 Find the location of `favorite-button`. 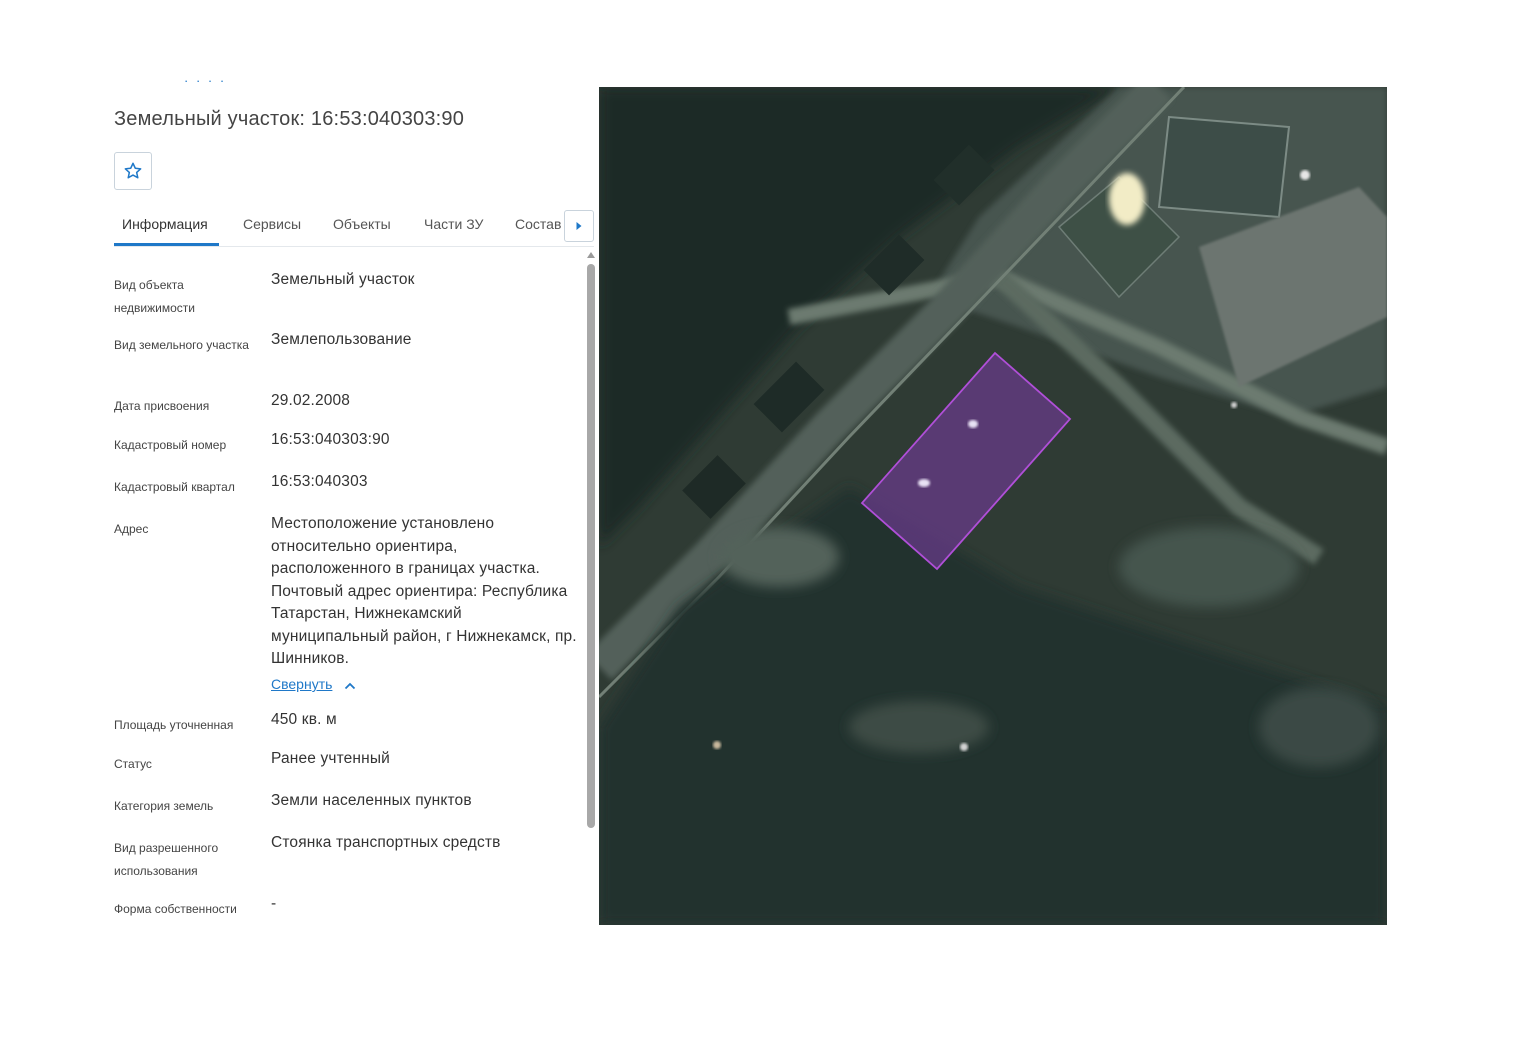

favorite-button is located at coordinates (133, 171).